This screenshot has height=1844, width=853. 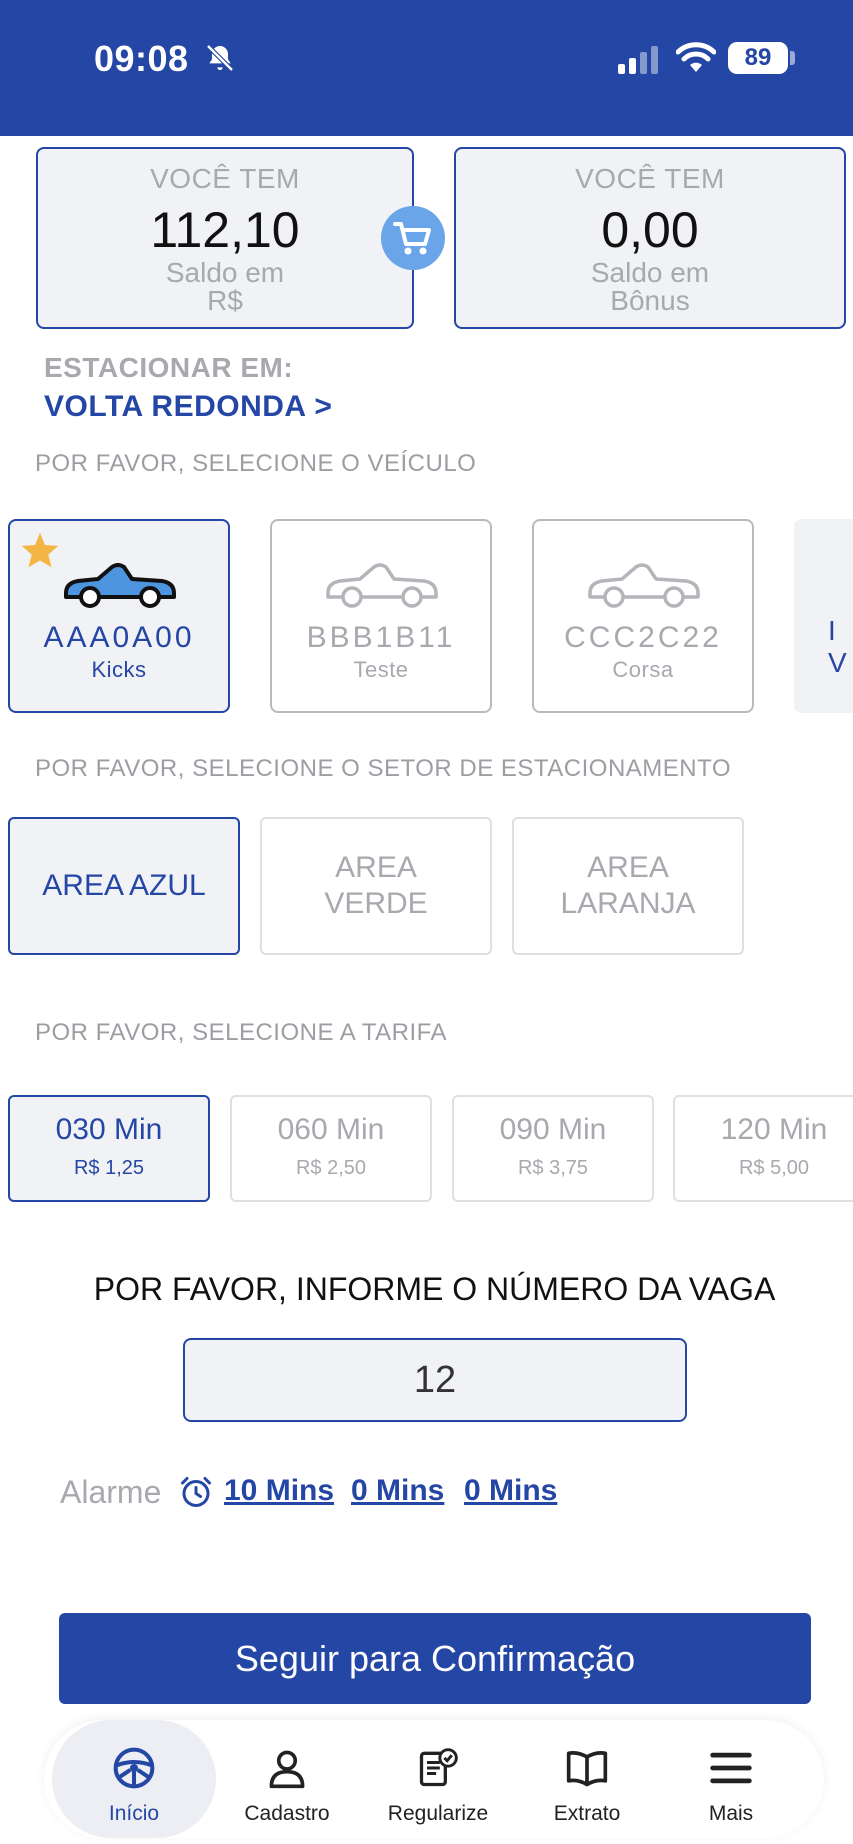 I want to click on bonus-header: VOCÊ TEM, so click(x=650, y=178).